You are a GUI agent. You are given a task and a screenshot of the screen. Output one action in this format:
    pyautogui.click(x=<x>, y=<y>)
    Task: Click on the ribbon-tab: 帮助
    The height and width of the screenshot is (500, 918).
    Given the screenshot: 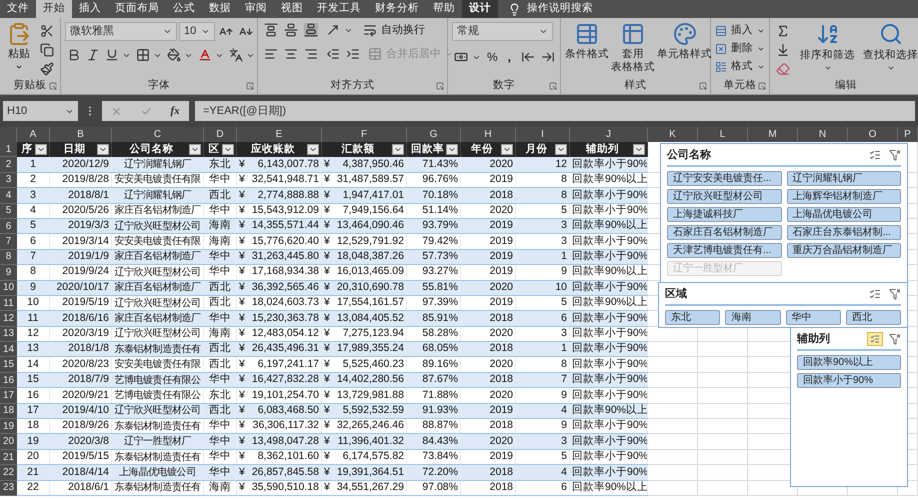 What is the action you would take?
    pyautogui.click(x=444, y=9)
    